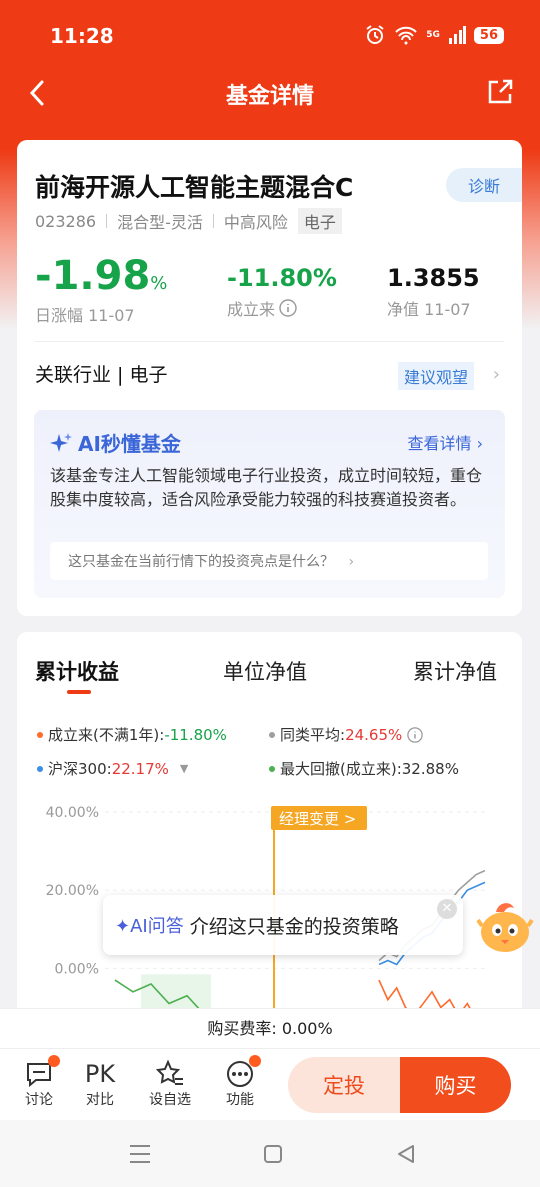 This screenshot has width=540, height=1187. Describe the element at coordinates (294, 926) in the screenshot. I see `ai-ask-text: 介绍这只基金的投资策略` at that location.